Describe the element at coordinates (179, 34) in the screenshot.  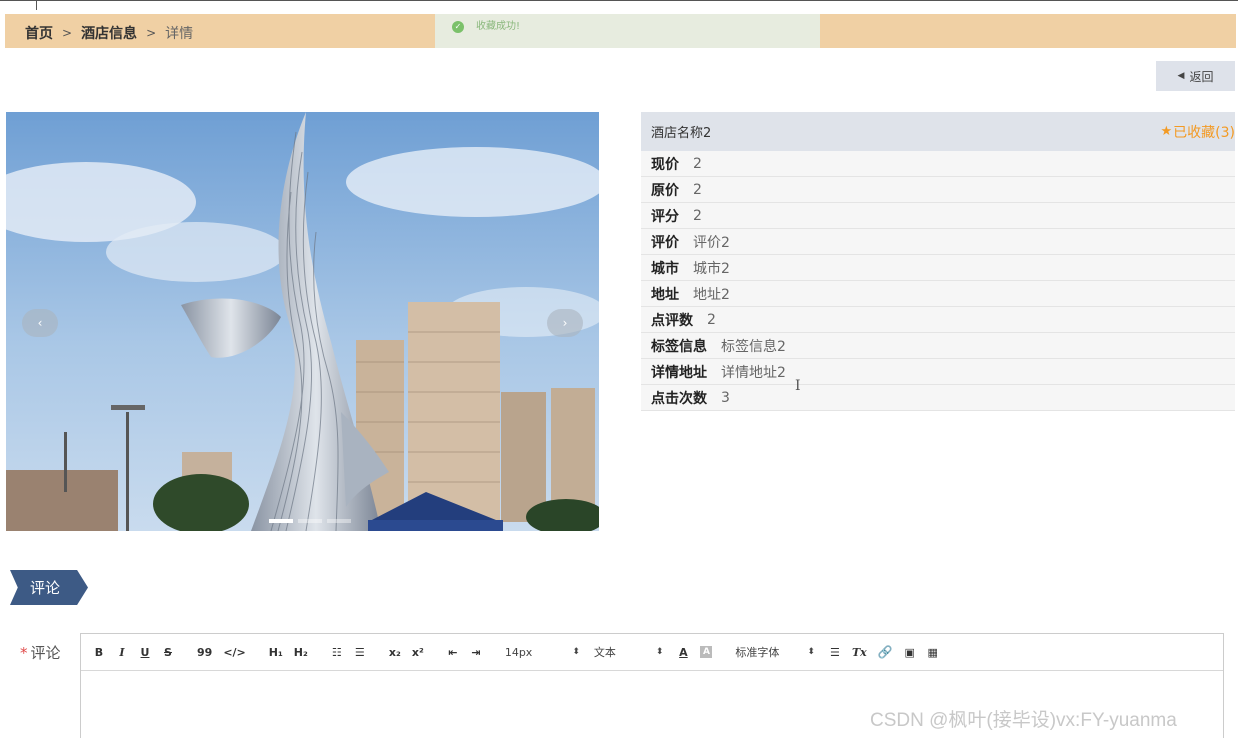
I see `breadcrumb-current: 详情` at that location.